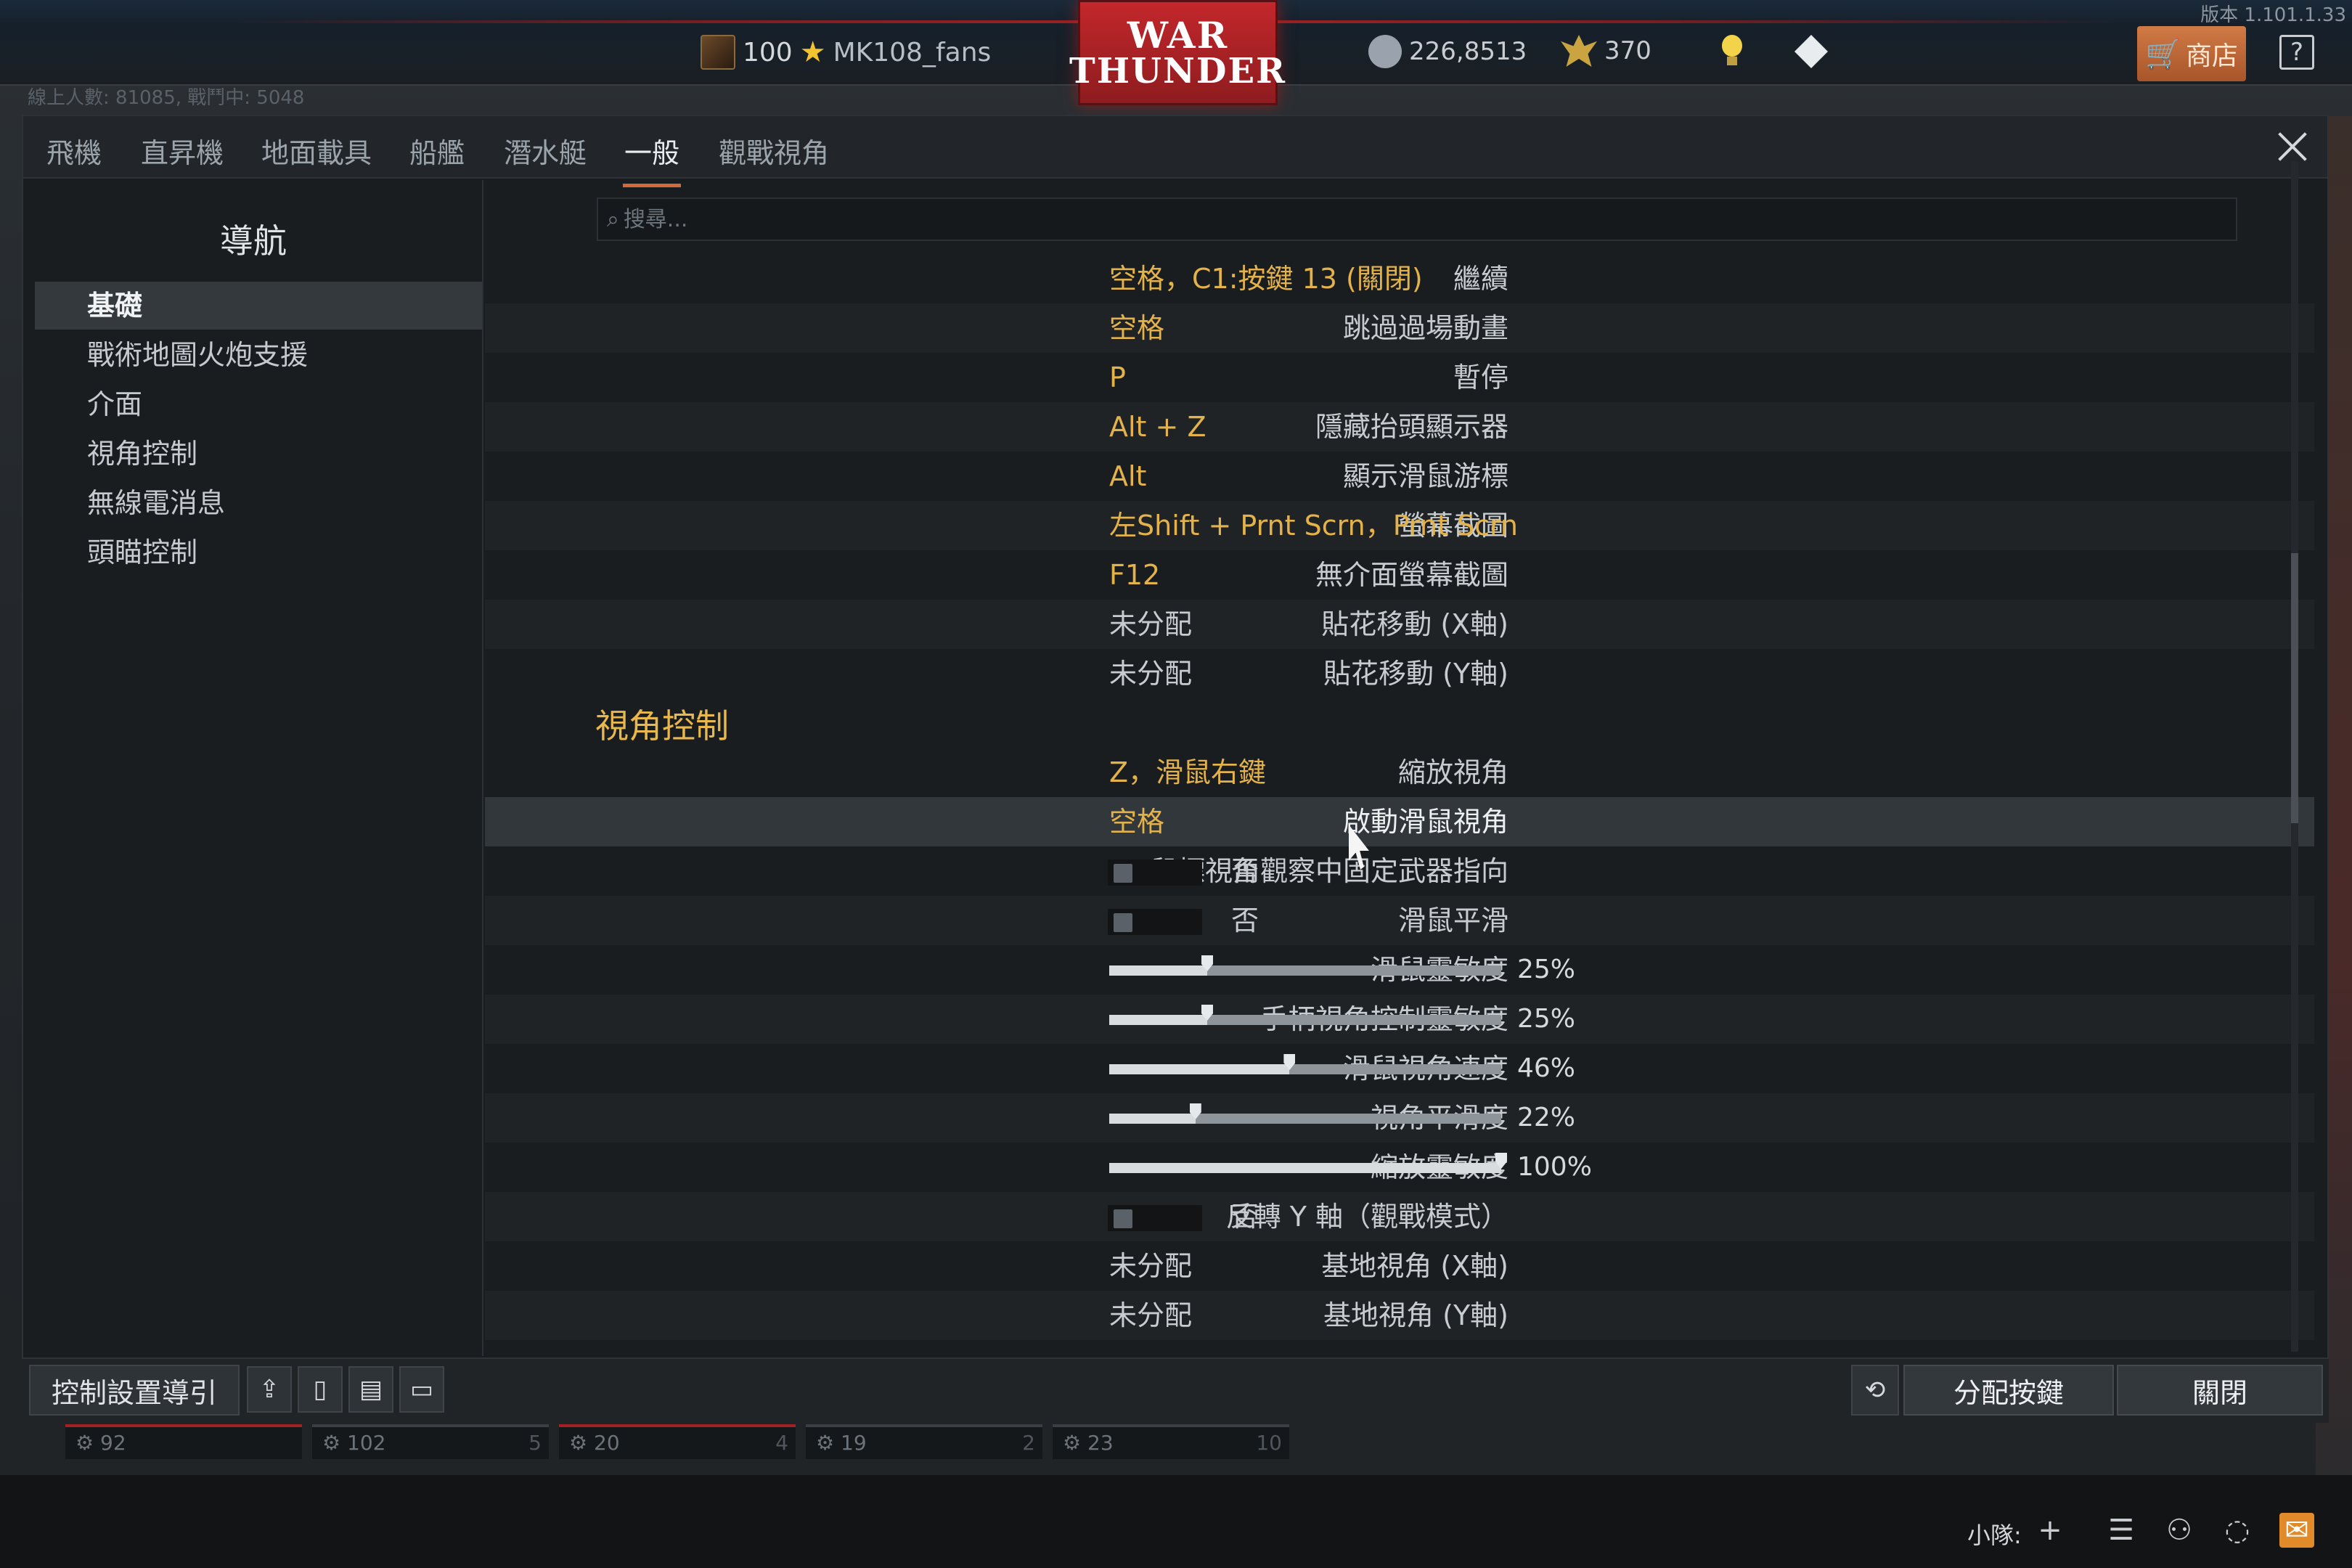  I want to click on slider-value: 25%, so click(1547, 1019).